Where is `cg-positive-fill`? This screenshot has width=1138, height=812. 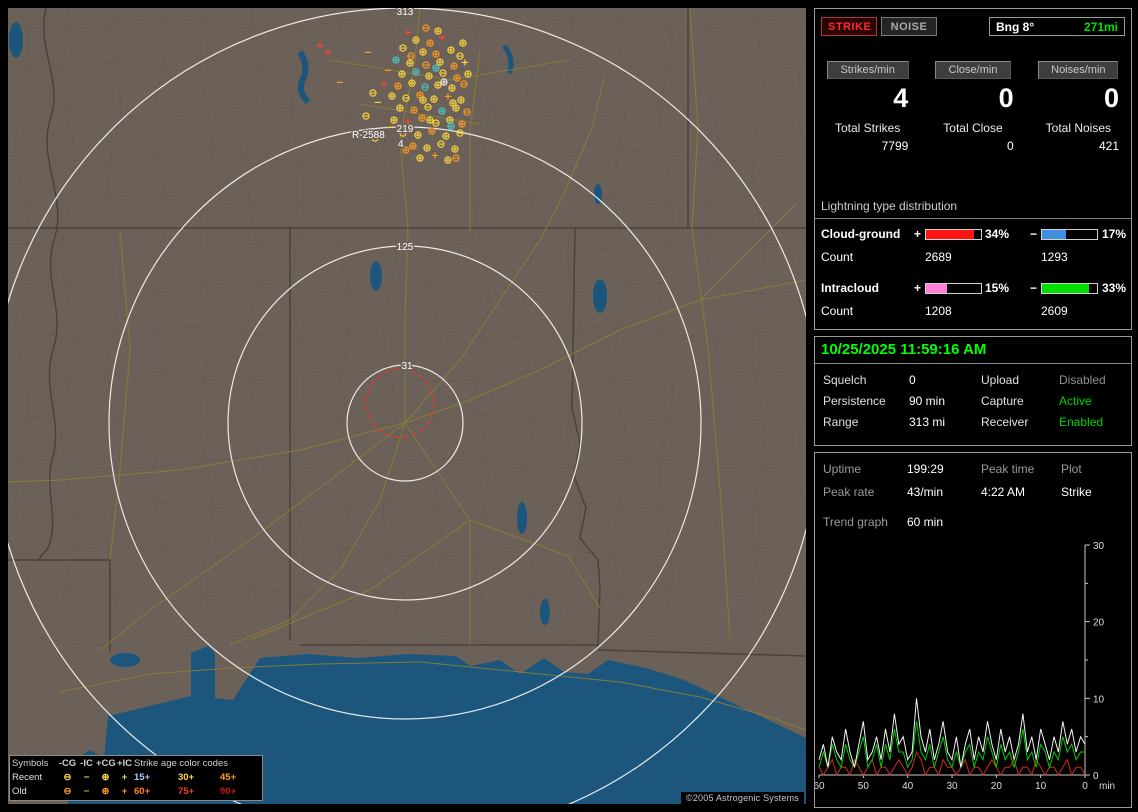
cg-positive-fill is located at coordinates (950, 234).